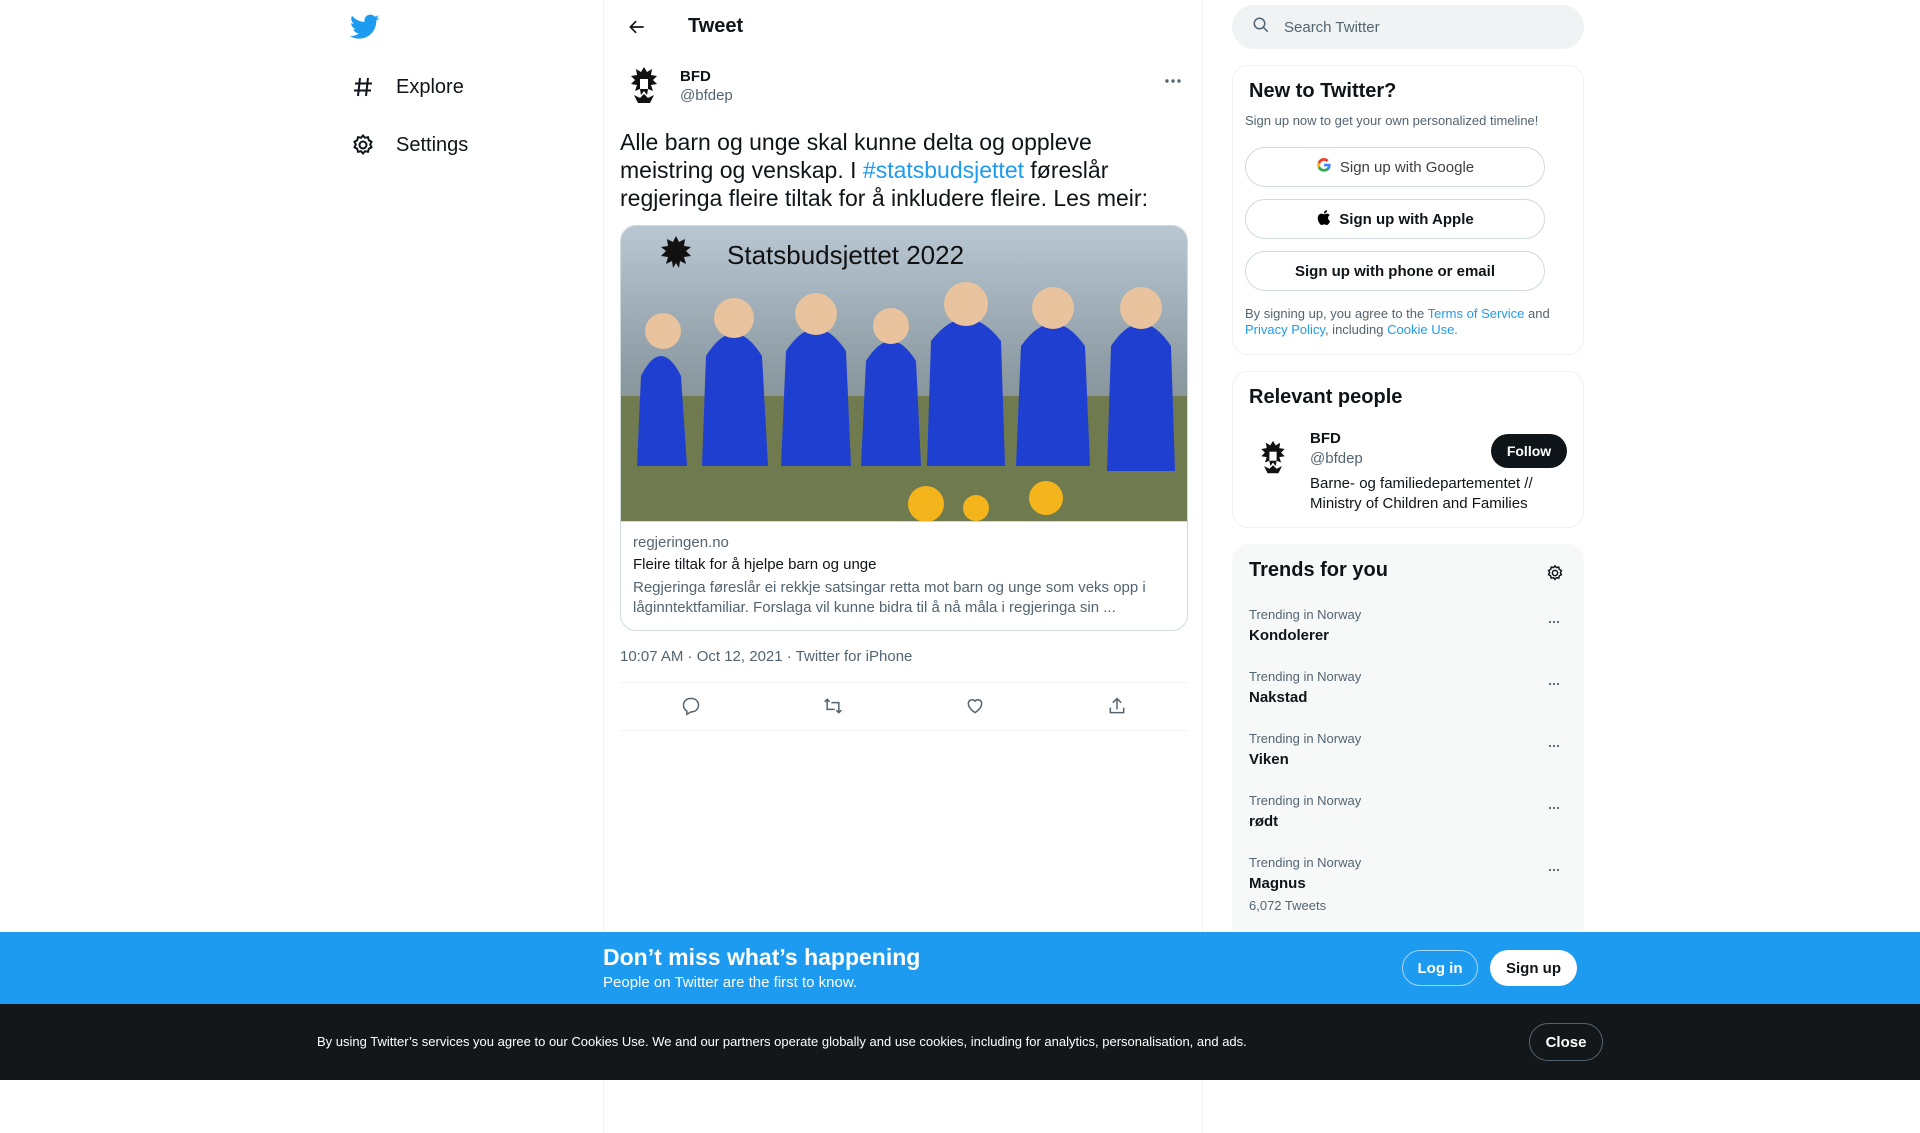  I want to click on search-icon, so click(1261, 27).